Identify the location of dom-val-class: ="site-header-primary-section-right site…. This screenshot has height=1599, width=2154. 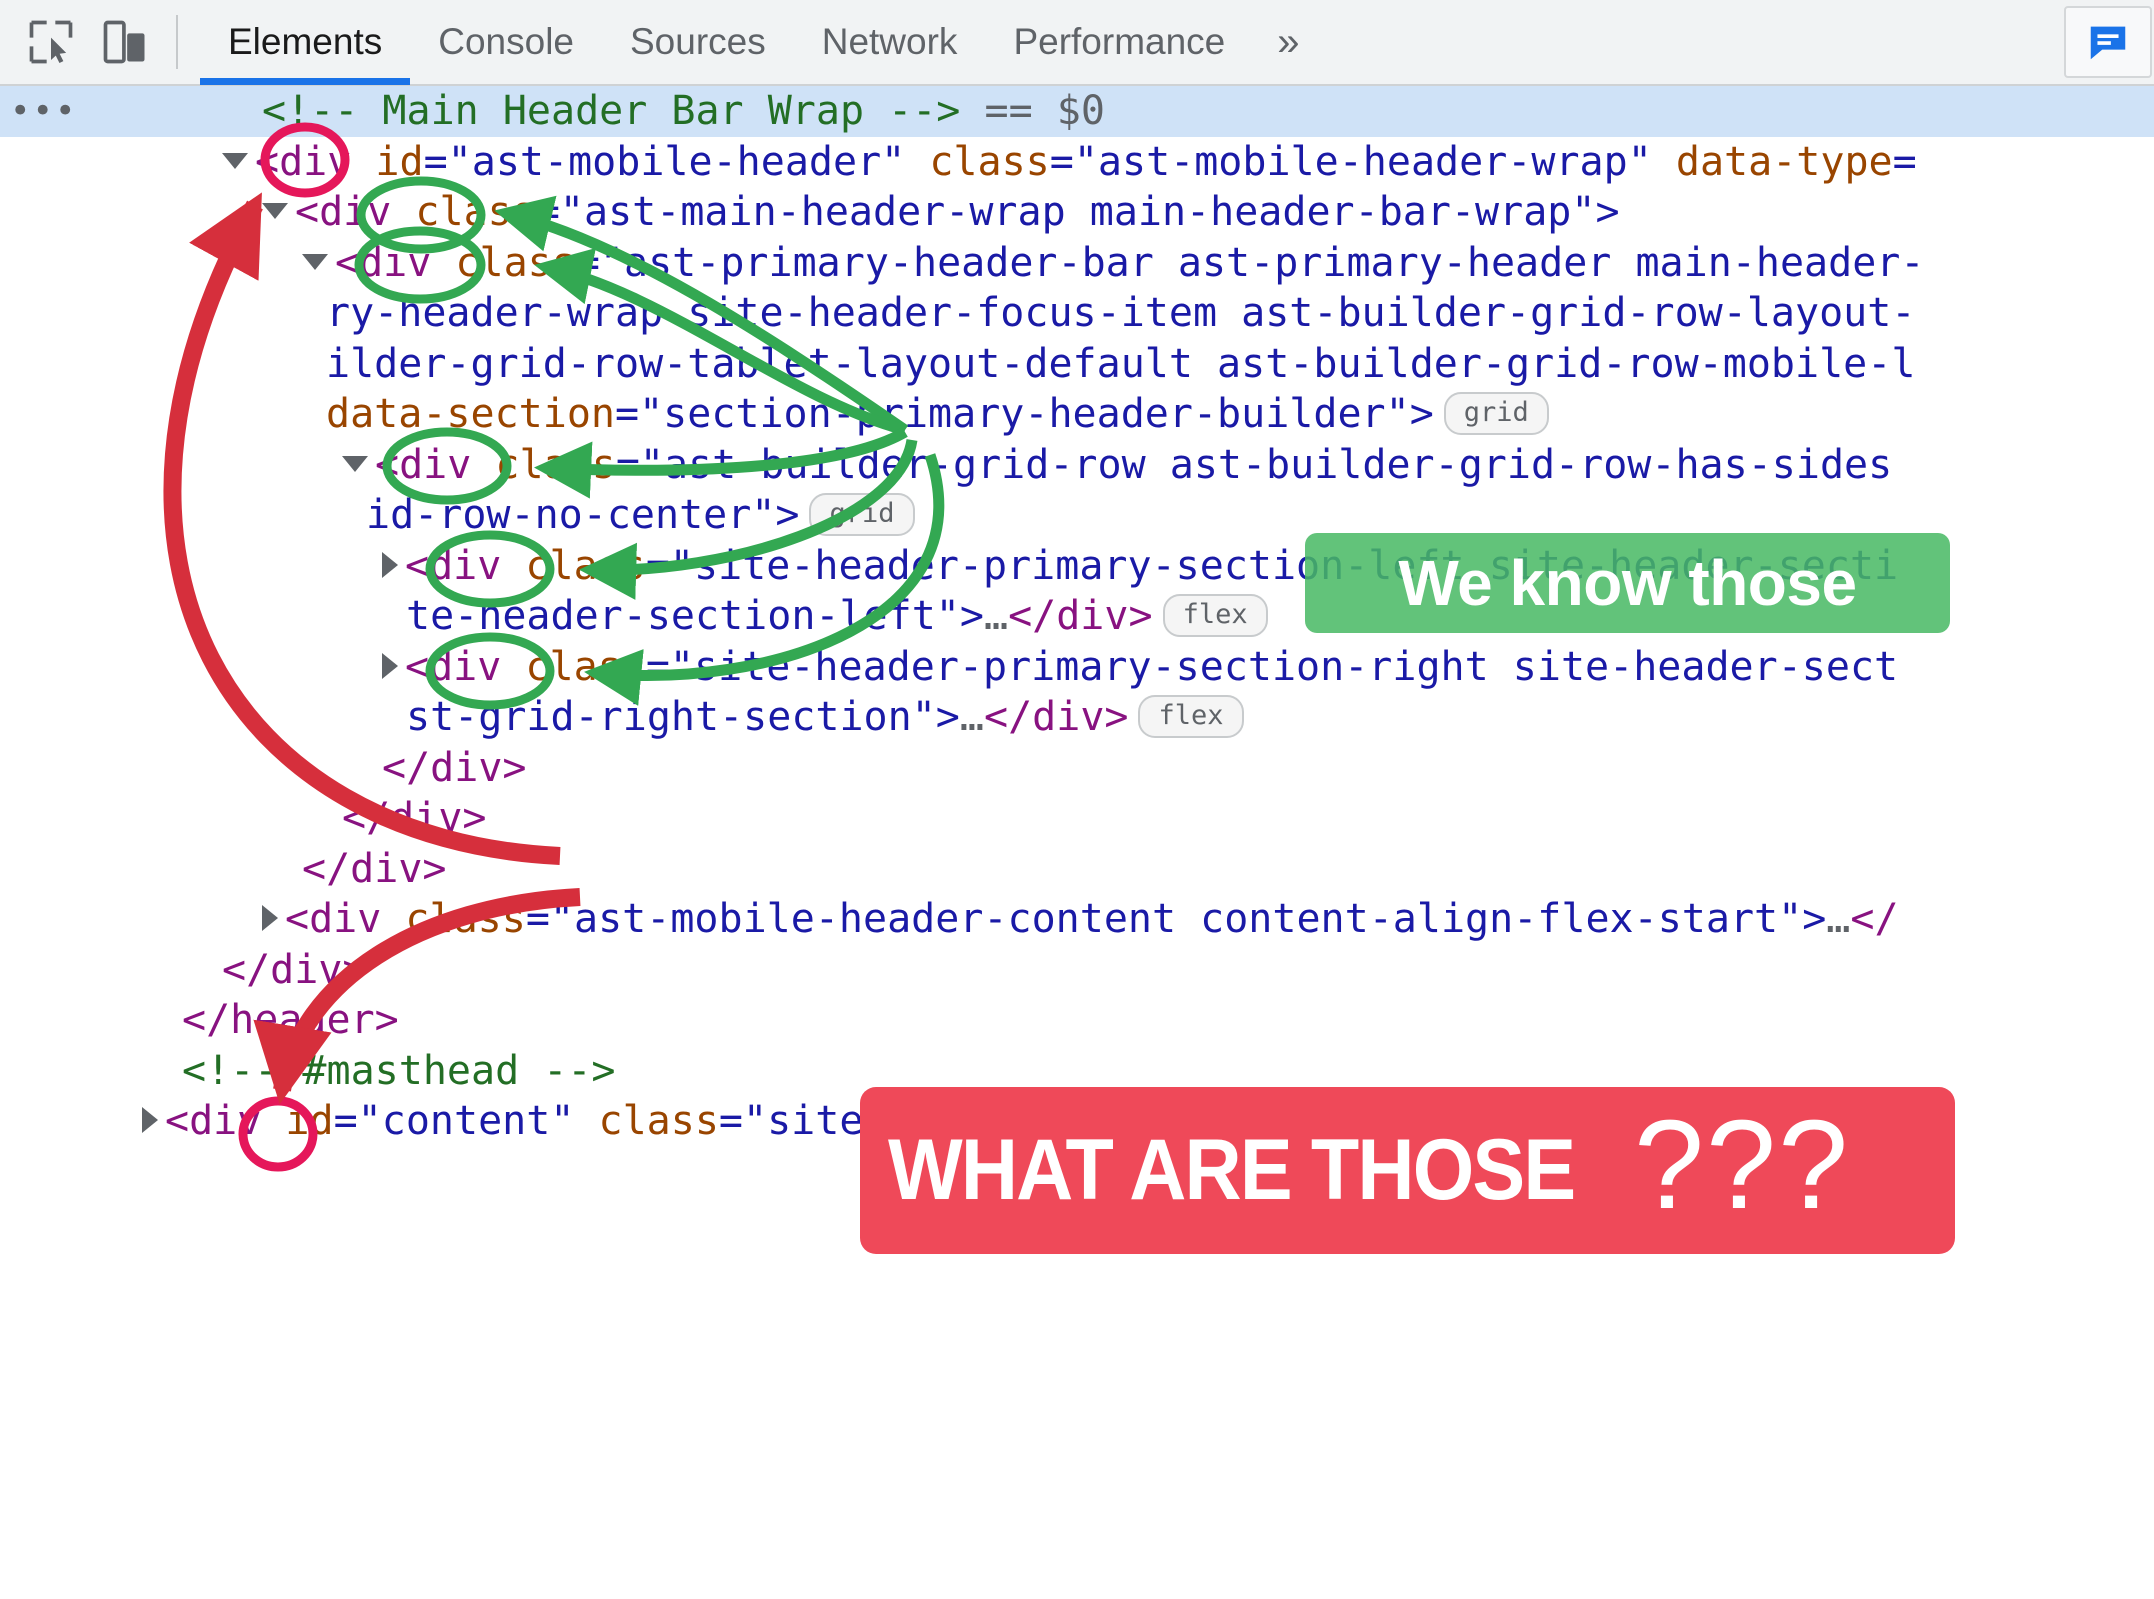
(1272, 667).